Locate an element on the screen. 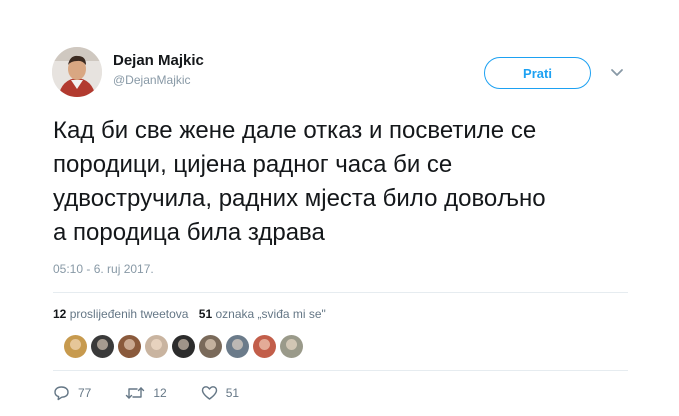 This screenshot has height=416, width=679. retweets-stat-count: 12 is located at coordinates (60, 314).